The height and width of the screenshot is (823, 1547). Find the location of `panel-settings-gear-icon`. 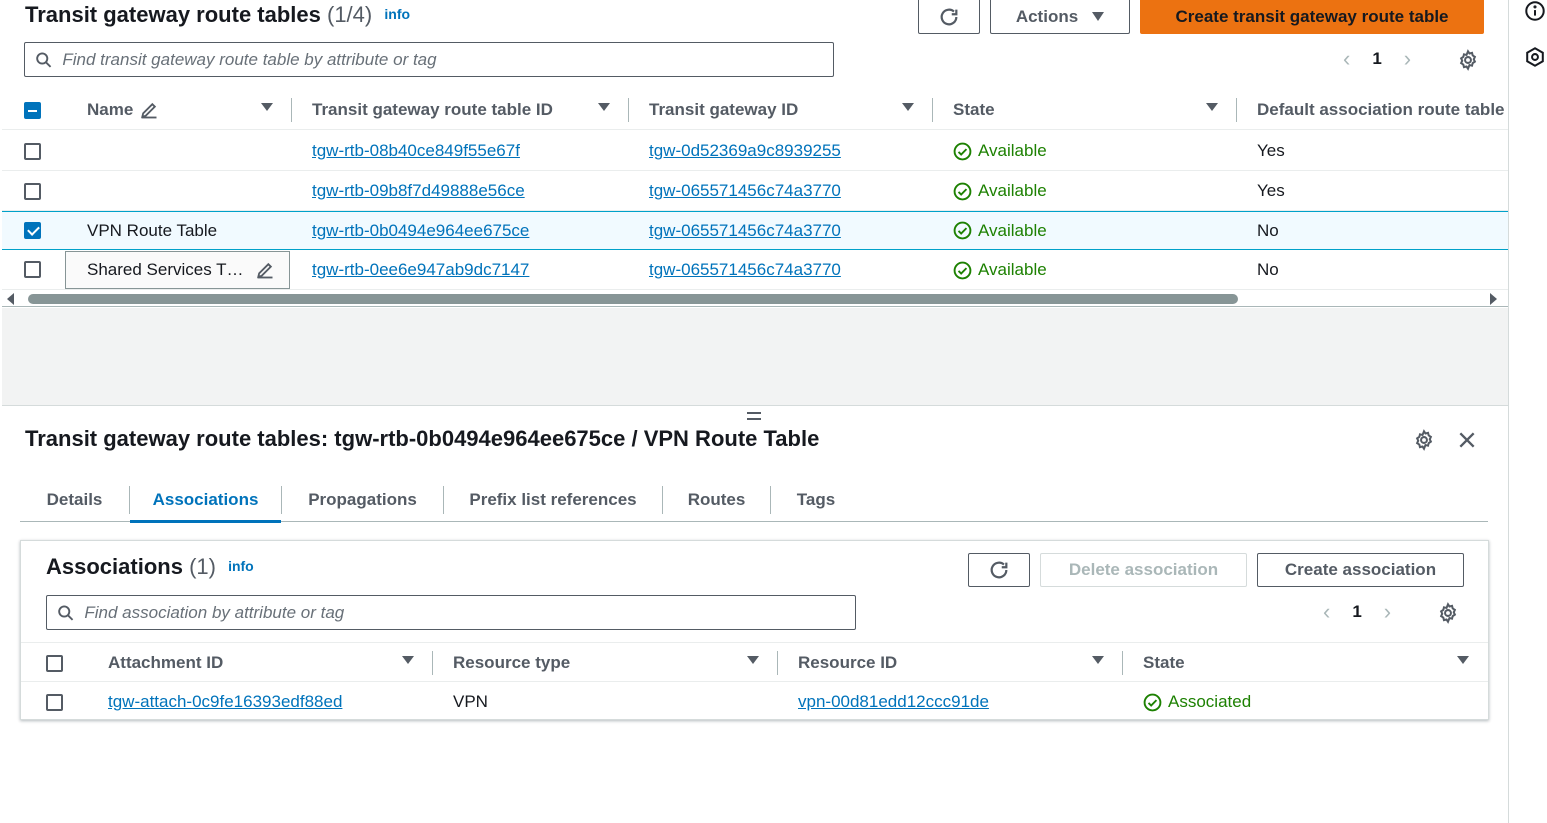

panel-settings-gear-icon is located at coordinates (1424, 440).